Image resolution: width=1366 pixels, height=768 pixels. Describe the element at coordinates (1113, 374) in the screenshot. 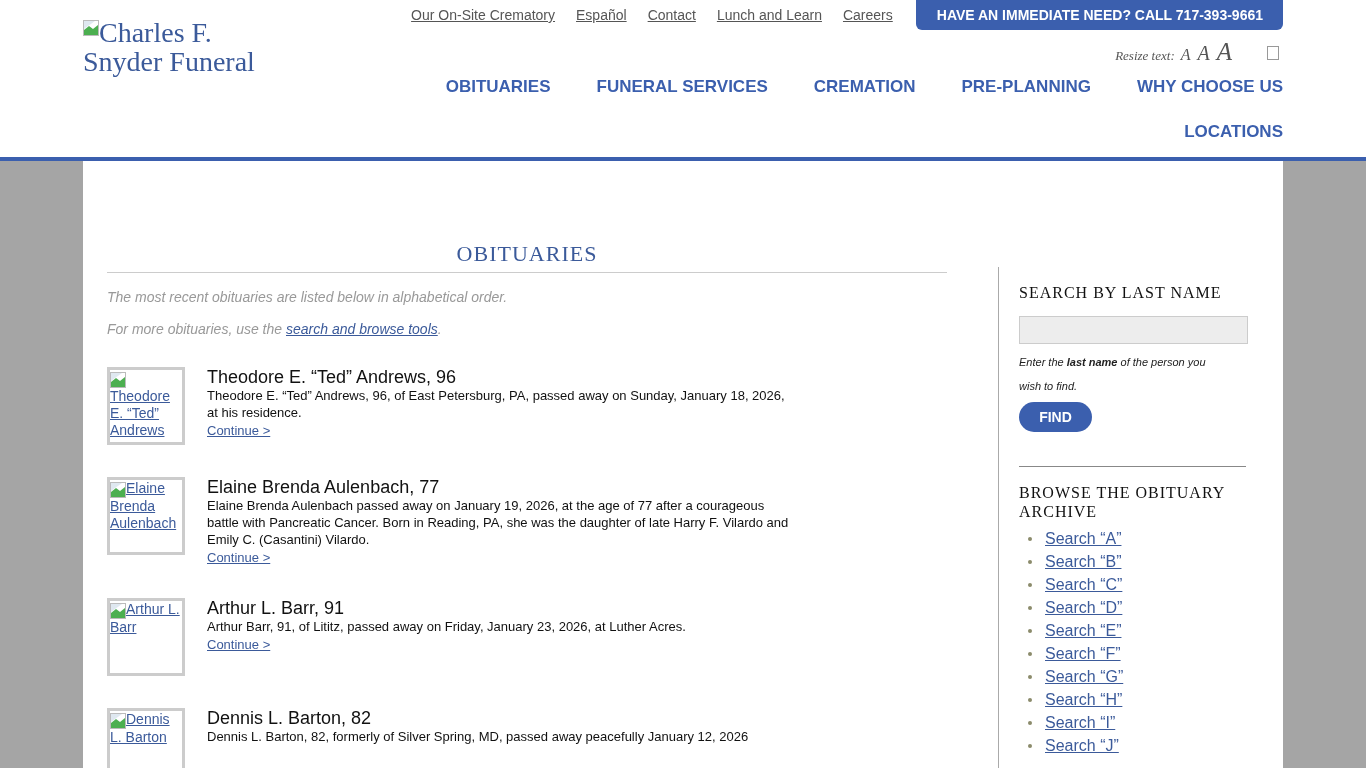

I see `search-hint: Enter the last name of the person you wish to find.` at that location.